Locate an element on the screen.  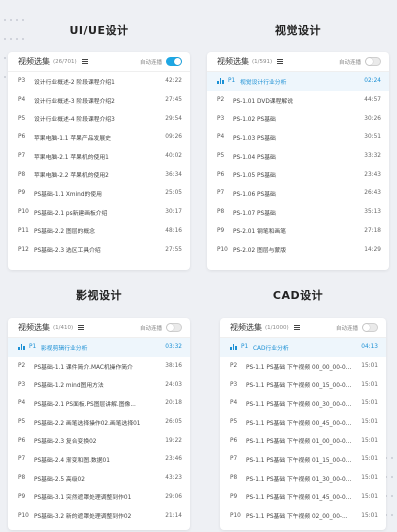
playlist-item: P6 PS基础-2.3 复合变换02 19:22 is located at coordinates (99, 440).